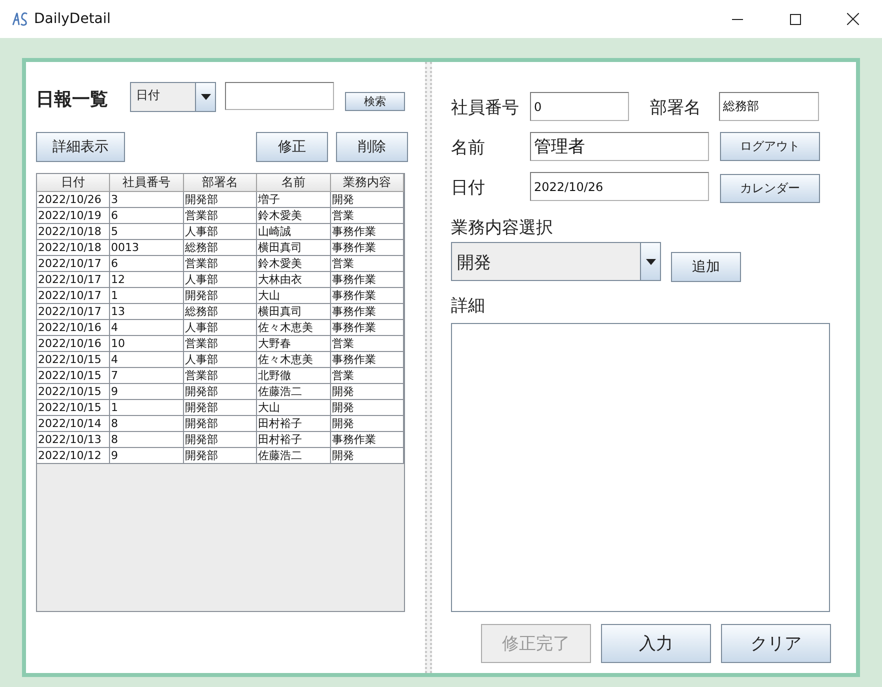  I want to click on field-label: 部署名, so click(676, 108).